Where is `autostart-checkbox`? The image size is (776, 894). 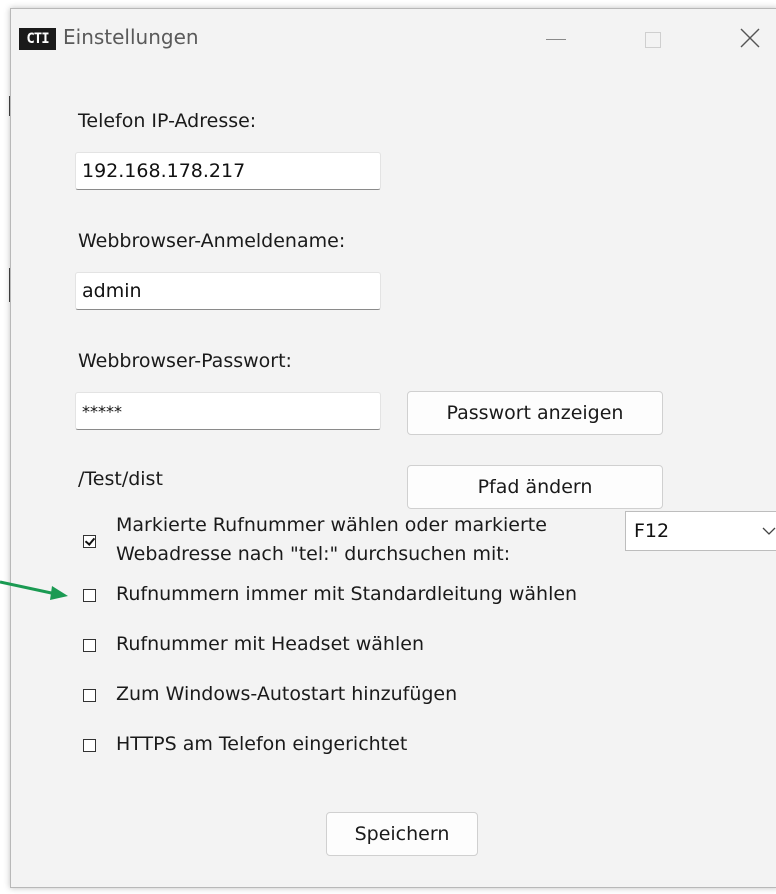 autostart-checkbox is located at coordinates (89, 695).